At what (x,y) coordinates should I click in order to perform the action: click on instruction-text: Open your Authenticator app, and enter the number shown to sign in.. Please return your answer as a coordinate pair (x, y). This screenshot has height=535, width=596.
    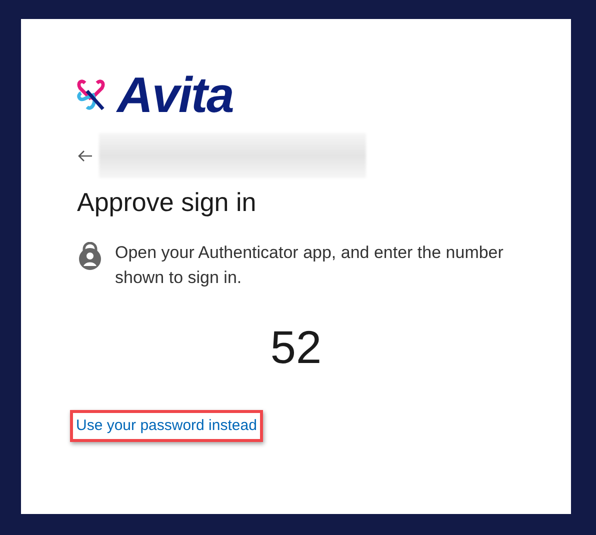
    Looking at the image, I should click on (309, 265).